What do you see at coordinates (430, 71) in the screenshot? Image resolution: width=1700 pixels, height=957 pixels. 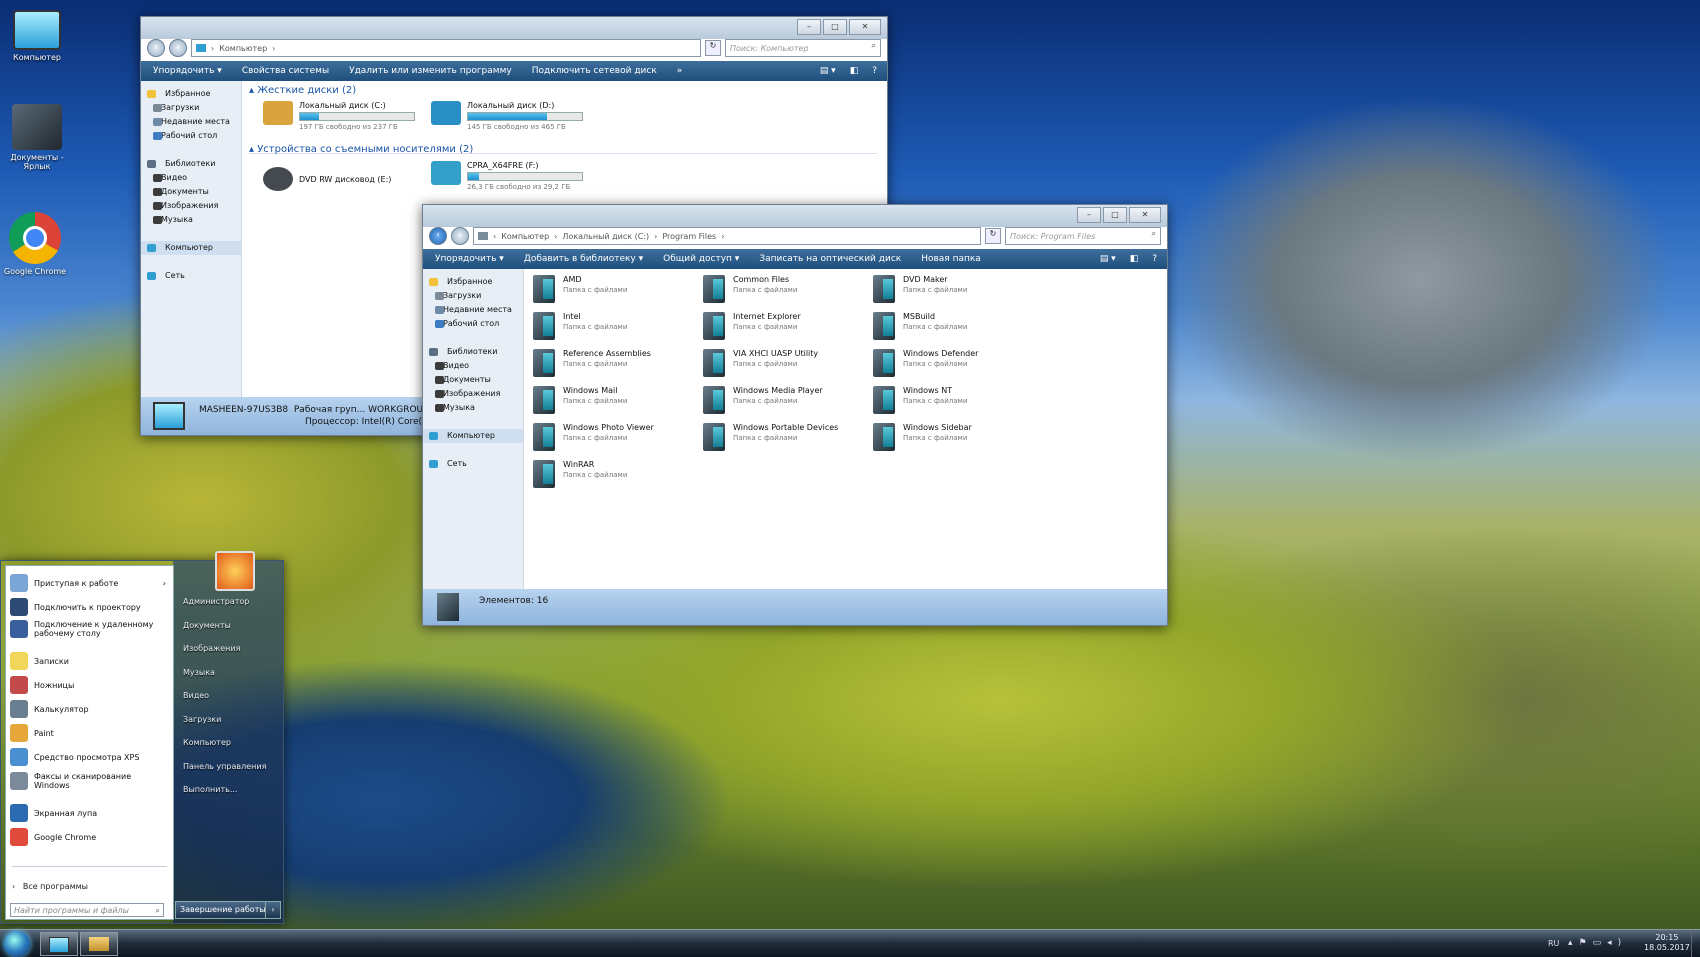 I see `uninstall-program-button: Удалить или изменить программу` at bounding box center [430, 71].